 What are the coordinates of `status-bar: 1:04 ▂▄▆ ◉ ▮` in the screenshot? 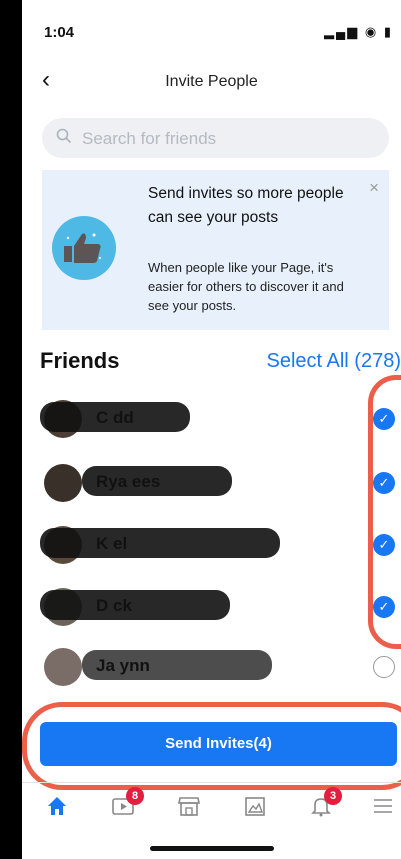 It's located at (211, 33).